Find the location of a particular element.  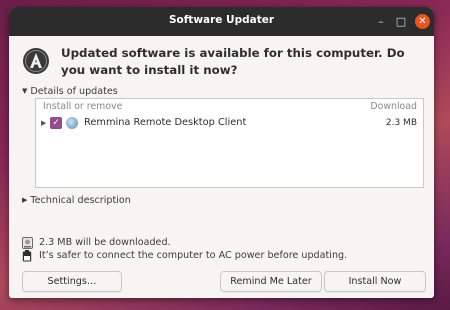

minimize-button: – is located at coordinates (381, 22).